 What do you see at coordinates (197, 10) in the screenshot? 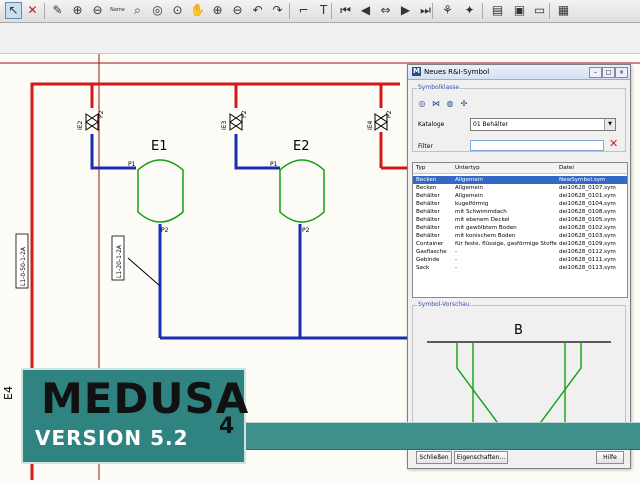
I see `pan-hand-icon: ✋` at bounding box center [197, 10].